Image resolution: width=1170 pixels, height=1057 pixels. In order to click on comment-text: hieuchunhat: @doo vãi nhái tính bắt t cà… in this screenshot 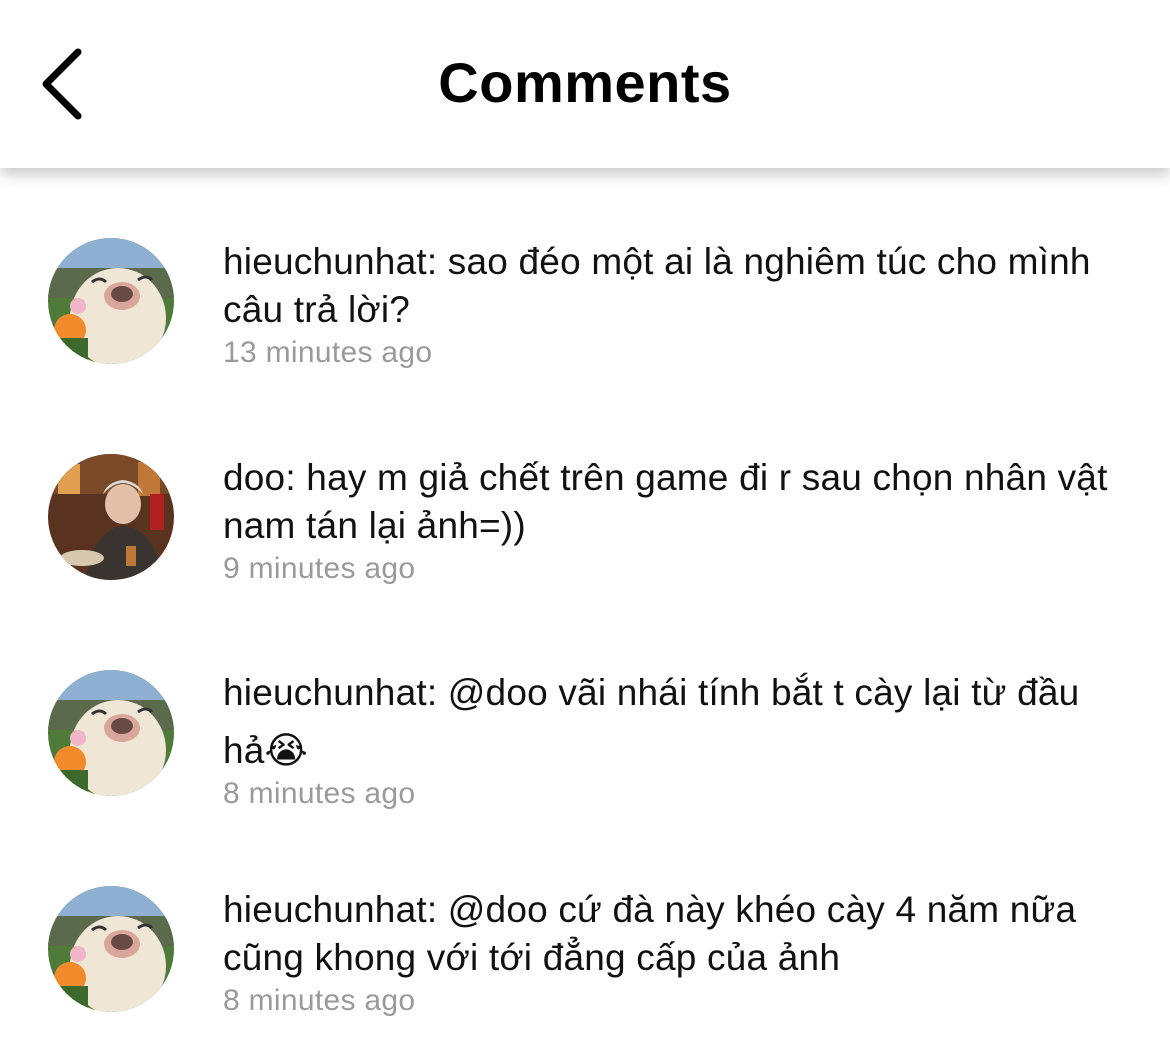, I will do `click(651, 721)`.